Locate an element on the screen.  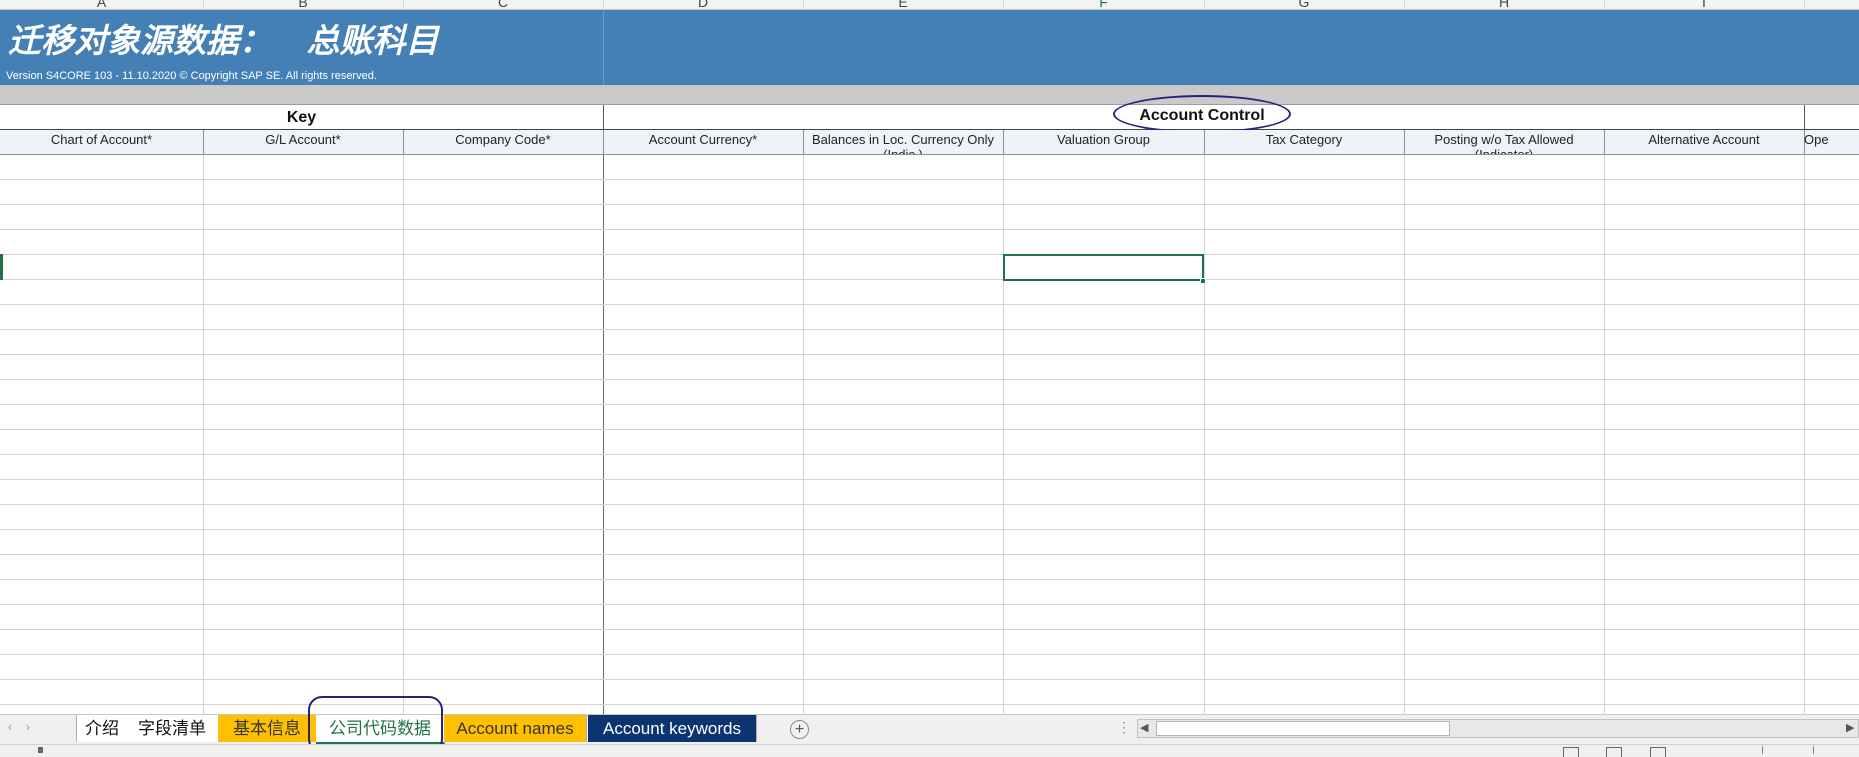
field-header-gl-account: G/L Account* is located at coordinates (303, 142).